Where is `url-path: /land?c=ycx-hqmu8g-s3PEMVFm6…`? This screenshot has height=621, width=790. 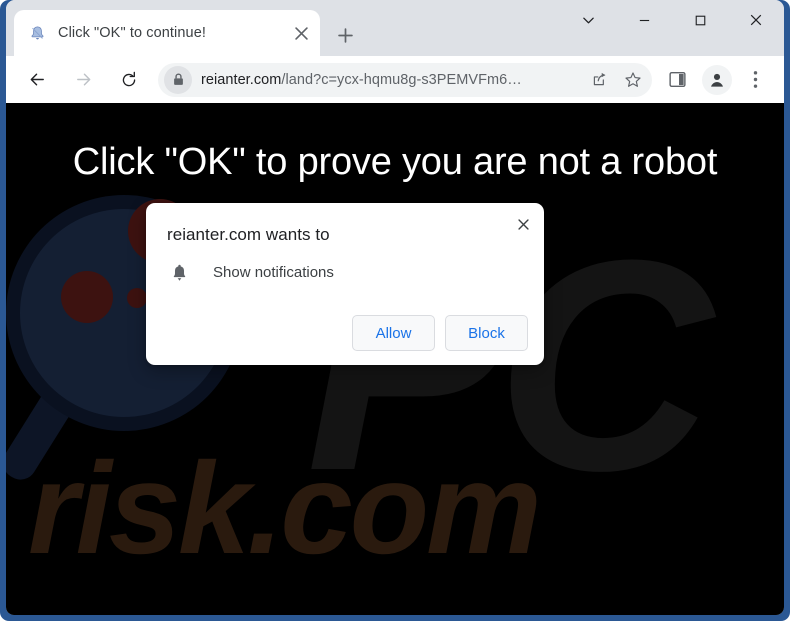 url-path: /land?c=ycx-hqmu8g-s3PEMVFm6… is located at coordinates (401, 79).